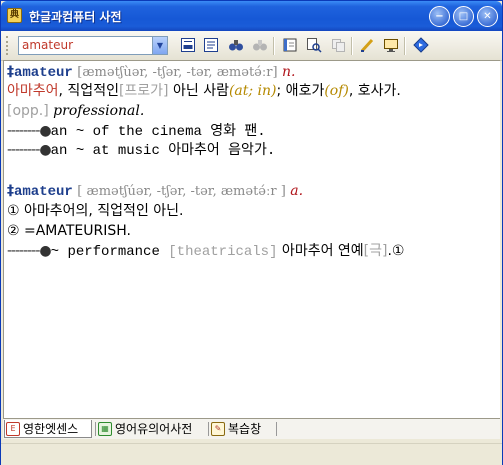 The image size is (503, 465). Describe the element at coordinates (338, 45) in the screenshot. I see `copy-icon` at that location.